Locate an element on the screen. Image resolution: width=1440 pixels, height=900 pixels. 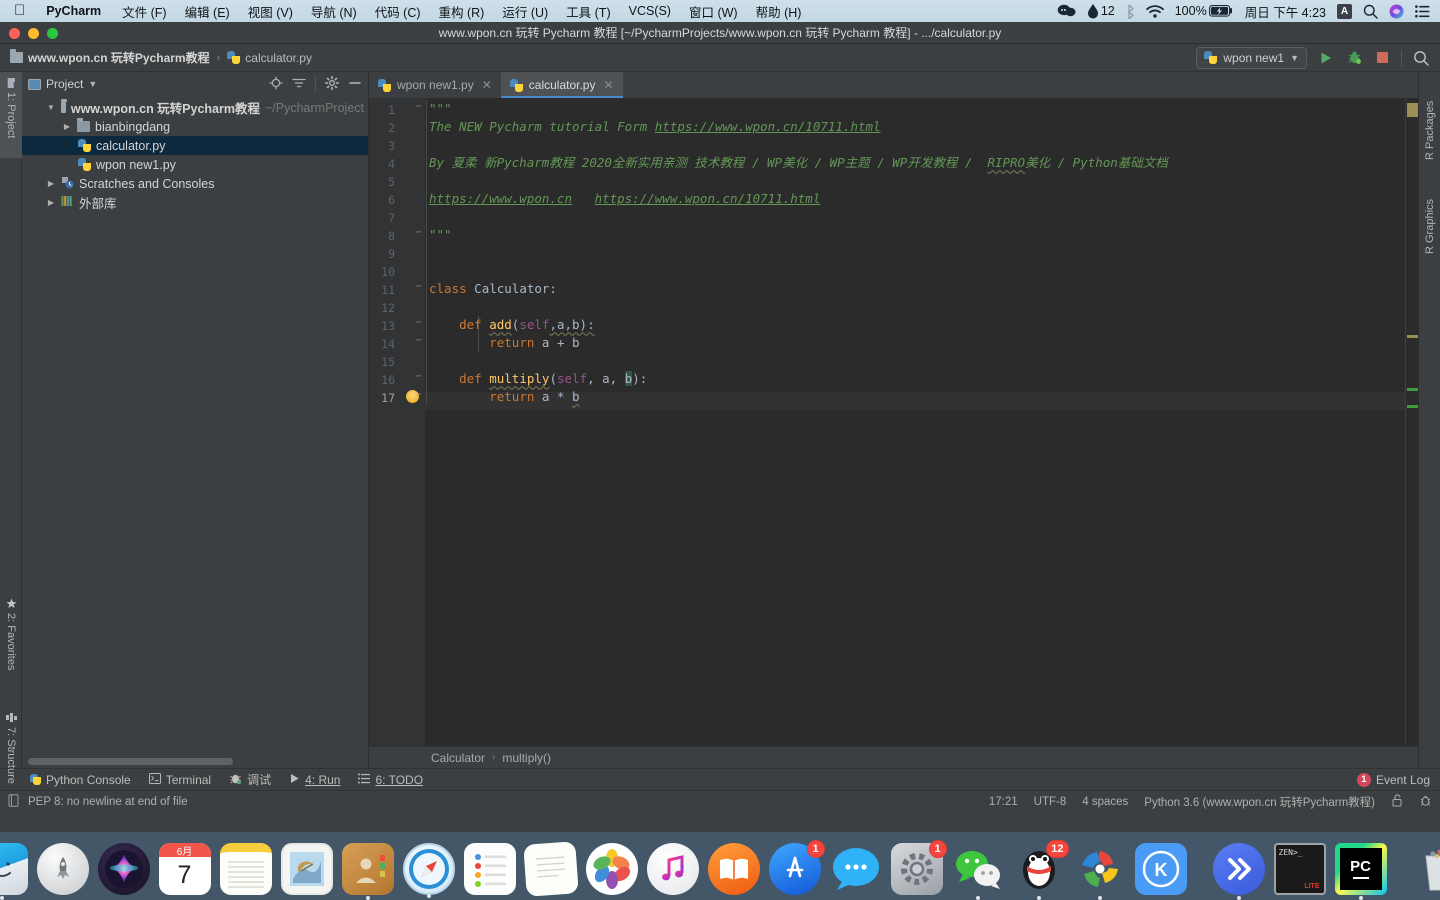
menu-item-code: 代码 (C) is located at coordinates (398, 11).